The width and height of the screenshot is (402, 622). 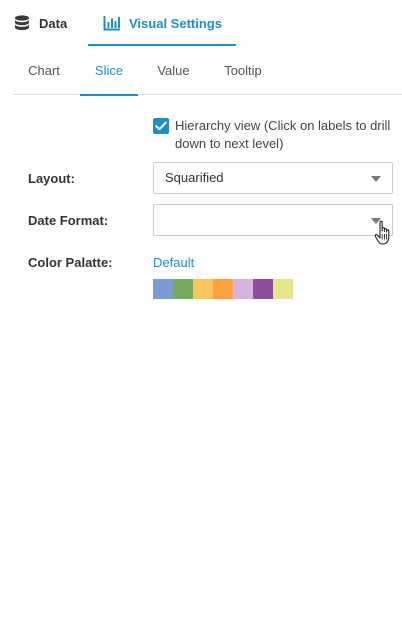 I want to click on tab-data: Data, so click(x=49, y=23).